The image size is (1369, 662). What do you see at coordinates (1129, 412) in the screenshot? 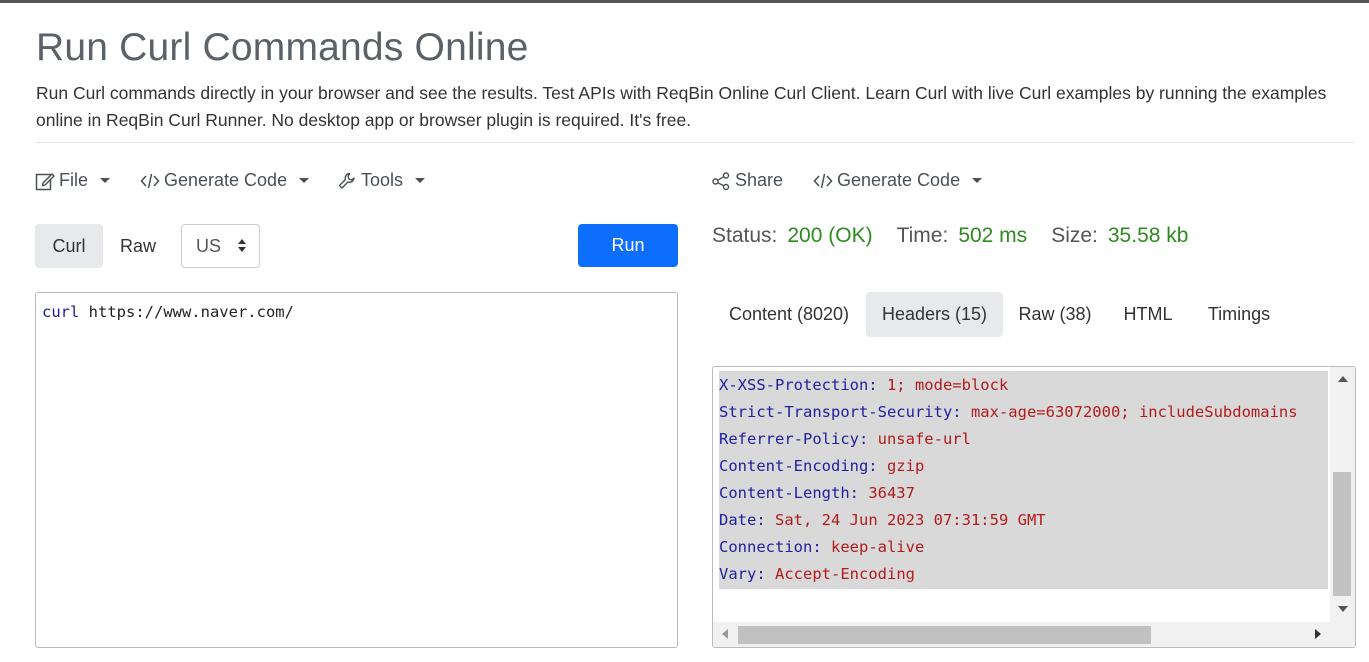
I see `header-value: max-age=63072000; includeSubdomains` at bounding box center [1129, 412].